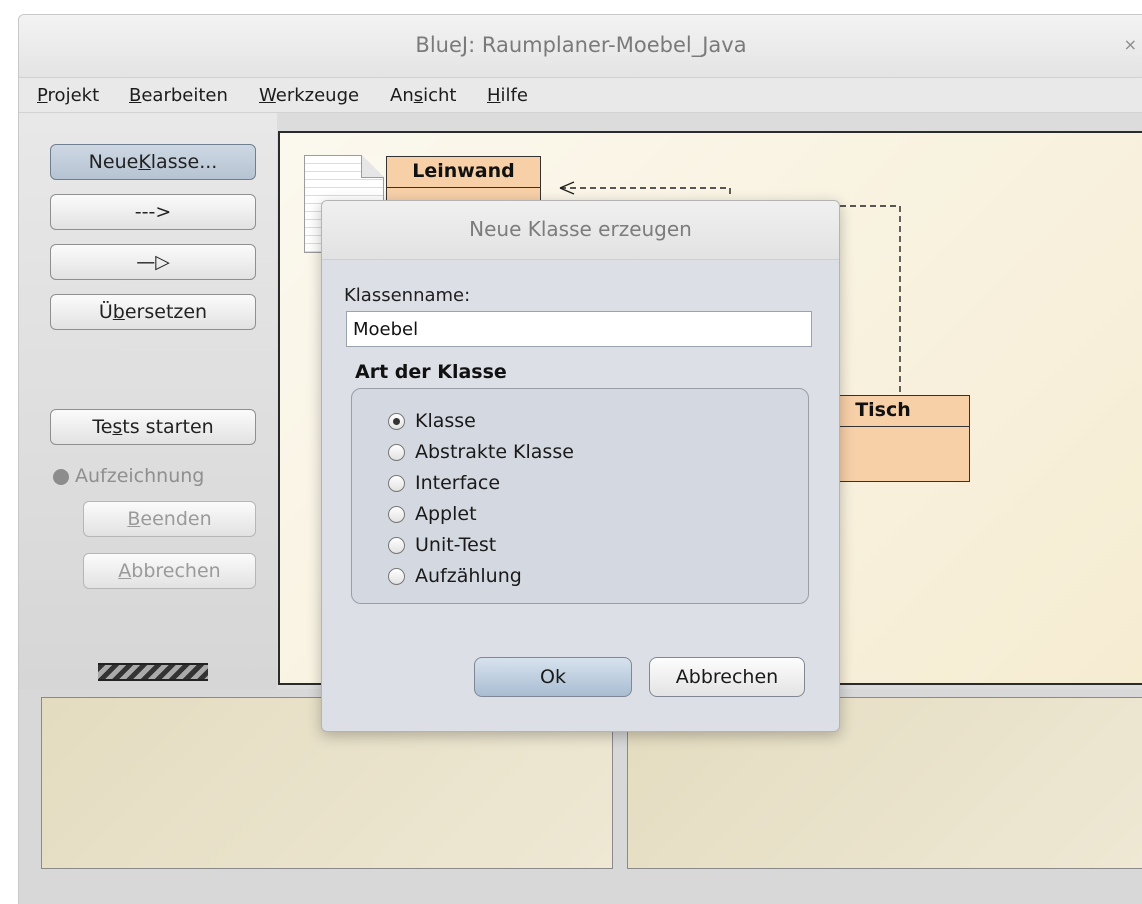 The height and width of the screenshot is (904, 1142). I want to click on ok-button: Ok, so click(553, 677).